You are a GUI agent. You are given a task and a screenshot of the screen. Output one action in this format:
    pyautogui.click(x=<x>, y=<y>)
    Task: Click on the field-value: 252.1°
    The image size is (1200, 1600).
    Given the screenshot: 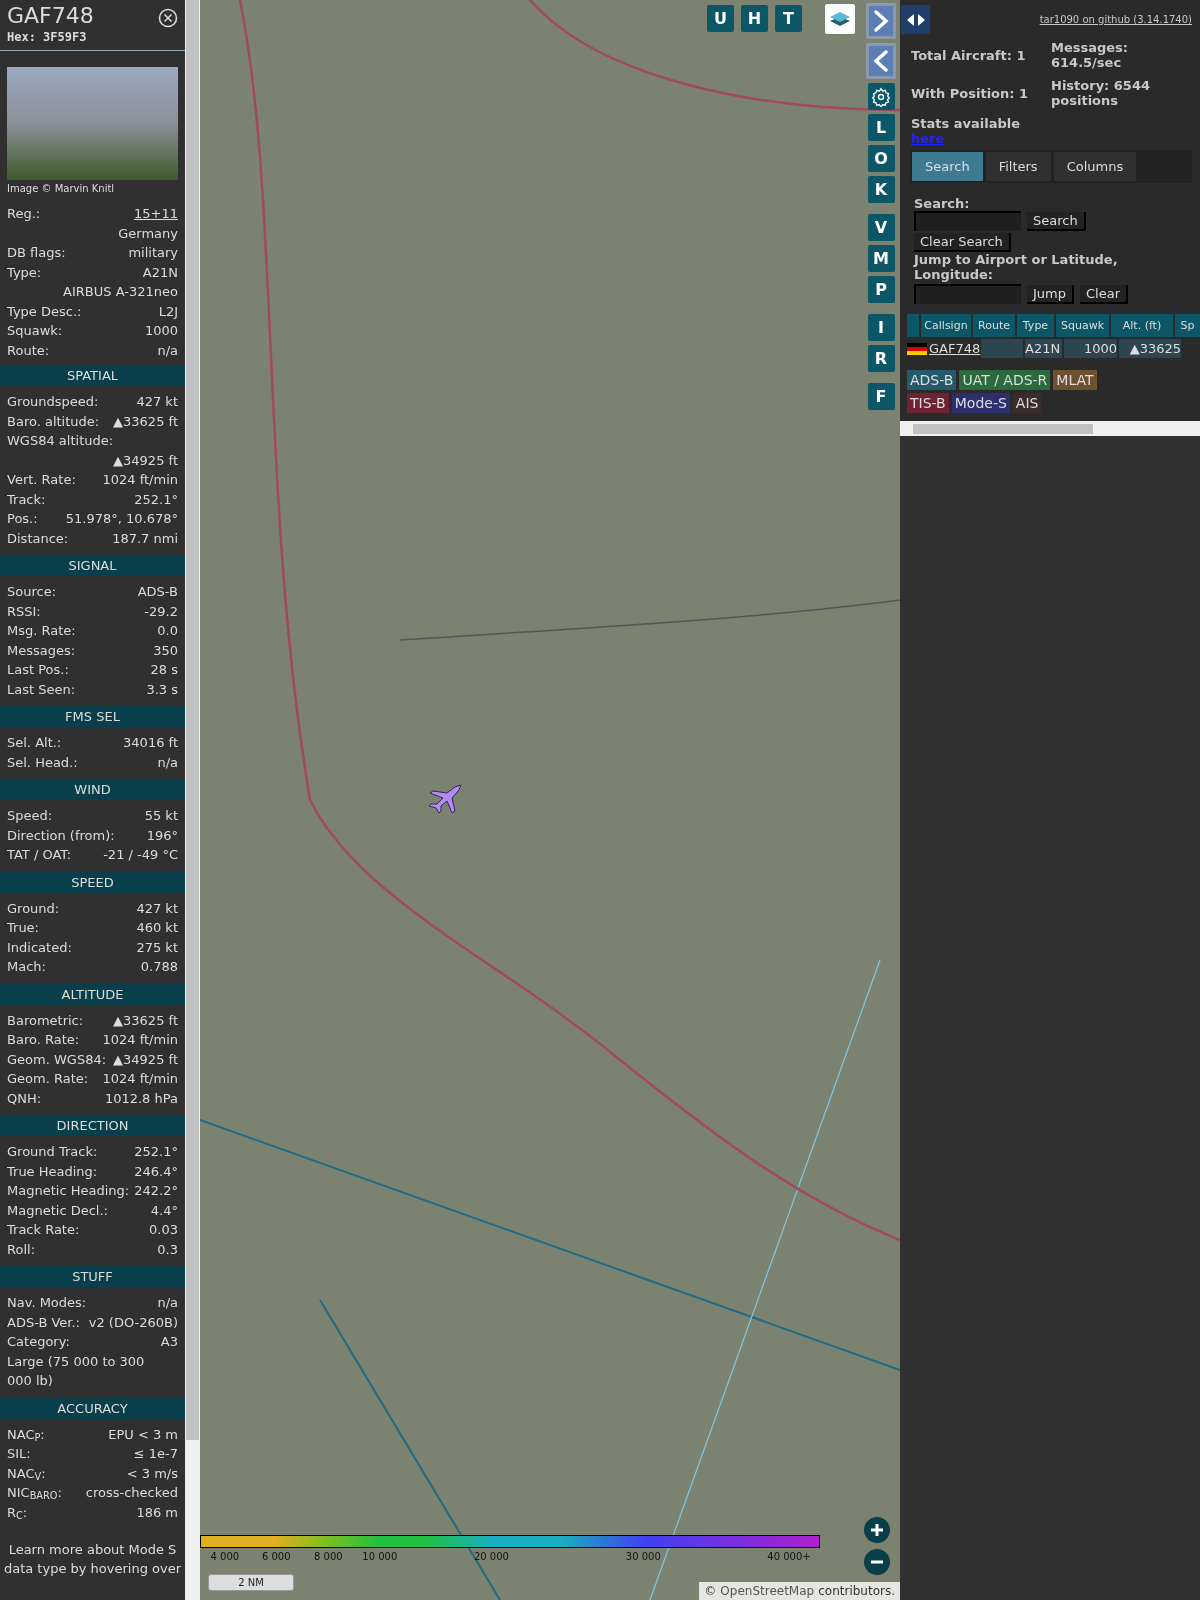 What is the action you would take?
    pyautogui.click(x=156, y=499)
    